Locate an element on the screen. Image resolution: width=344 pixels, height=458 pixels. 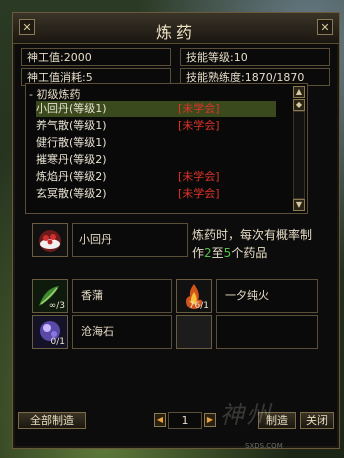
scroll-track is located at coordinates (299, 155).